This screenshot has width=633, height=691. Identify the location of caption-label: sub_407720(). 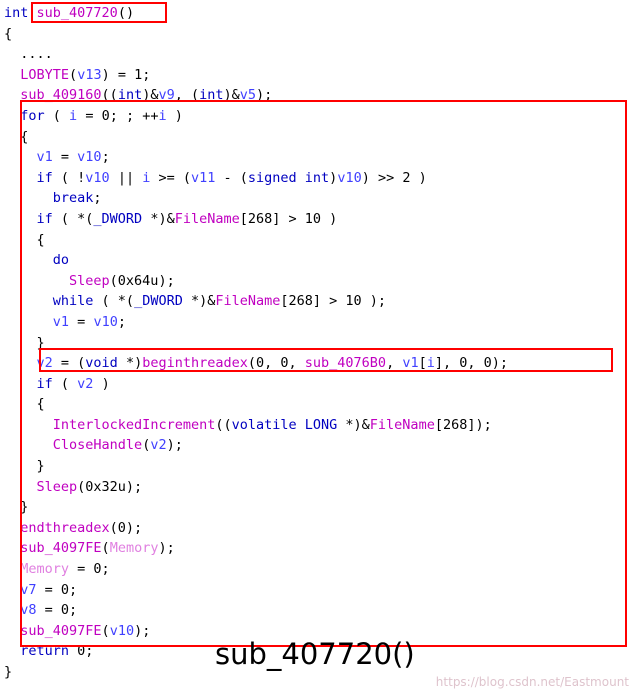
(315, 654).